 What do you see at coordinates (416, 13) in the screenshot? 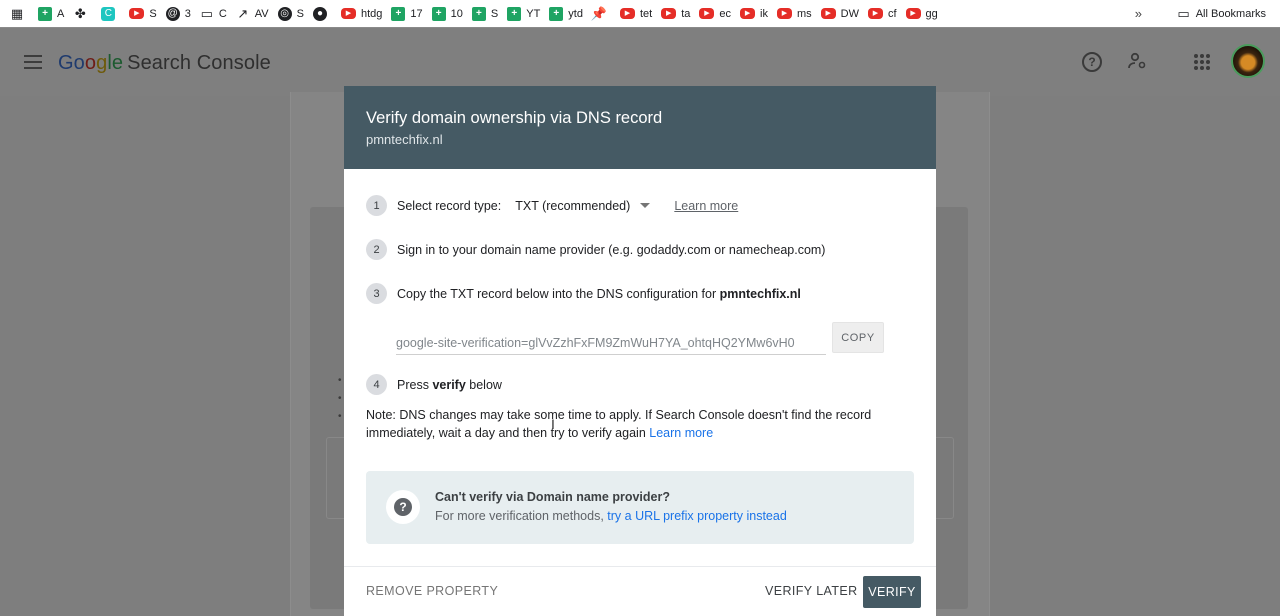
I see `bookmark-label: 17` at bounding box center [416, 13].